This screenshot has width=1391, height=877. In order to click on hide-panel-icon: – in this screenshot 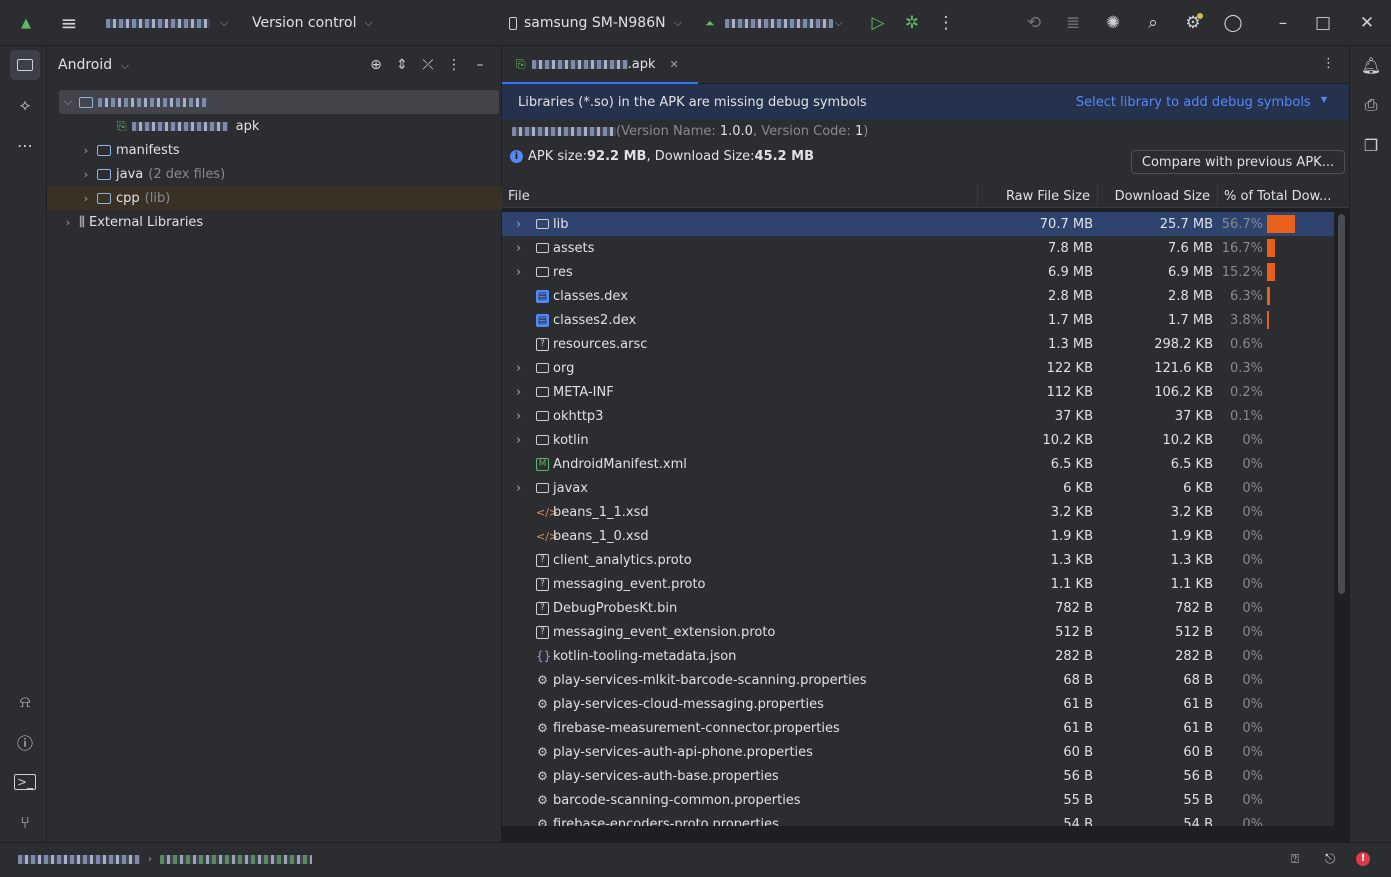, I will do `click(480, 65)`.